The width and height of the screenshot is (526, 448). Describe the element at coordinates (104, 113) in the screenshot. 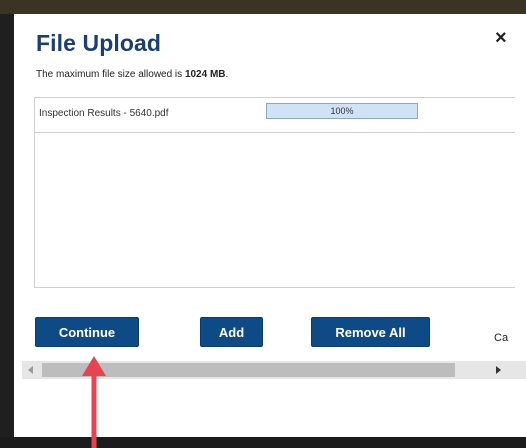

I see `file-name: Inspection Results - 5640.pdf` at that location.